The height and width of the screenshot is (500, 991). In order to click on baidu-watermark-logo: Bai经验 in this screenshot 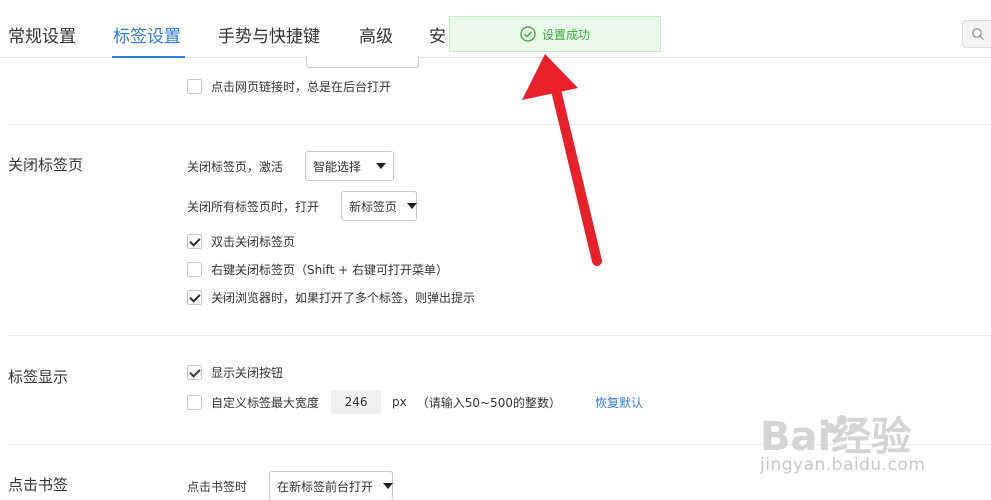, I will do `click(835, 437)`.